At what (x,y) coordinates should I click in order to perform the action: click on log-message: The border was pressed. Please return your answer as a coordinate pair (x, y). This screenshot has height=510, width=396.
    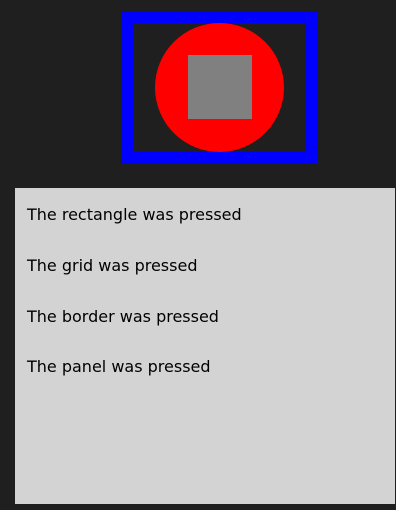
    Looking at the image, I should click on (123, 316).